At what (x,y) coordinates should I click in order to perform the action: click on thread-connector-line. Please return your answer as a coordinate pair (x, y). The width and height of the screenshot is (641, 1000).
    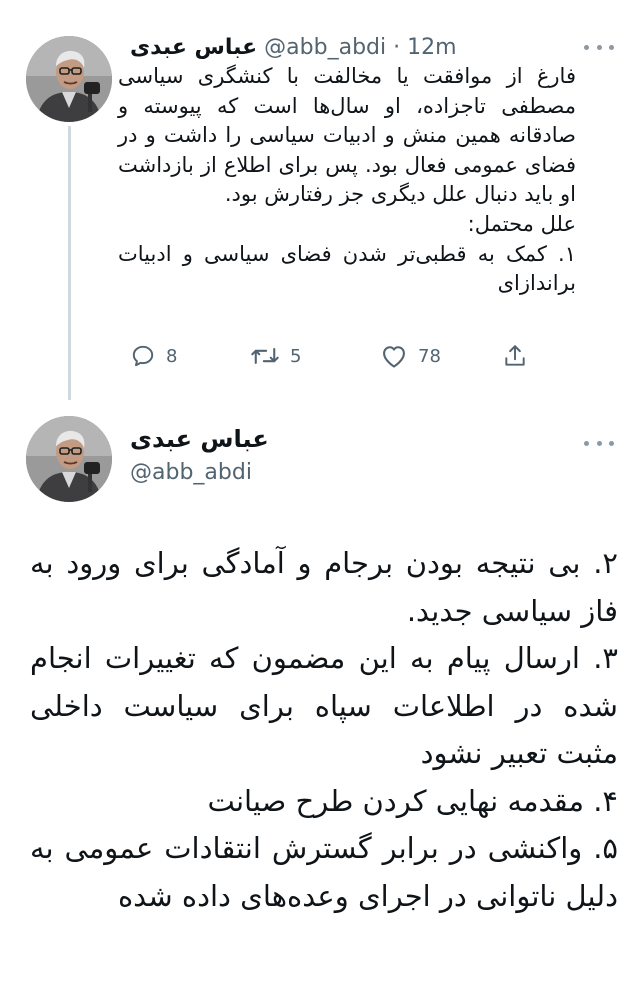
    Looking at the image, I should click on (69, 263).